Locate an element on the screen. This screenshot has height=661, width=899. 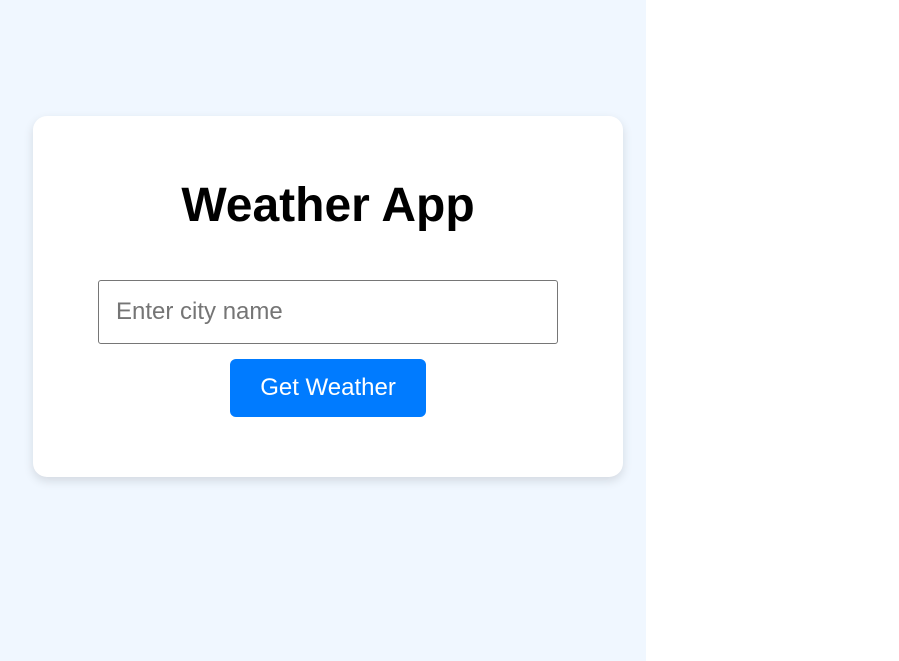
page-title: Weather App is located at coordinates (328, 205).